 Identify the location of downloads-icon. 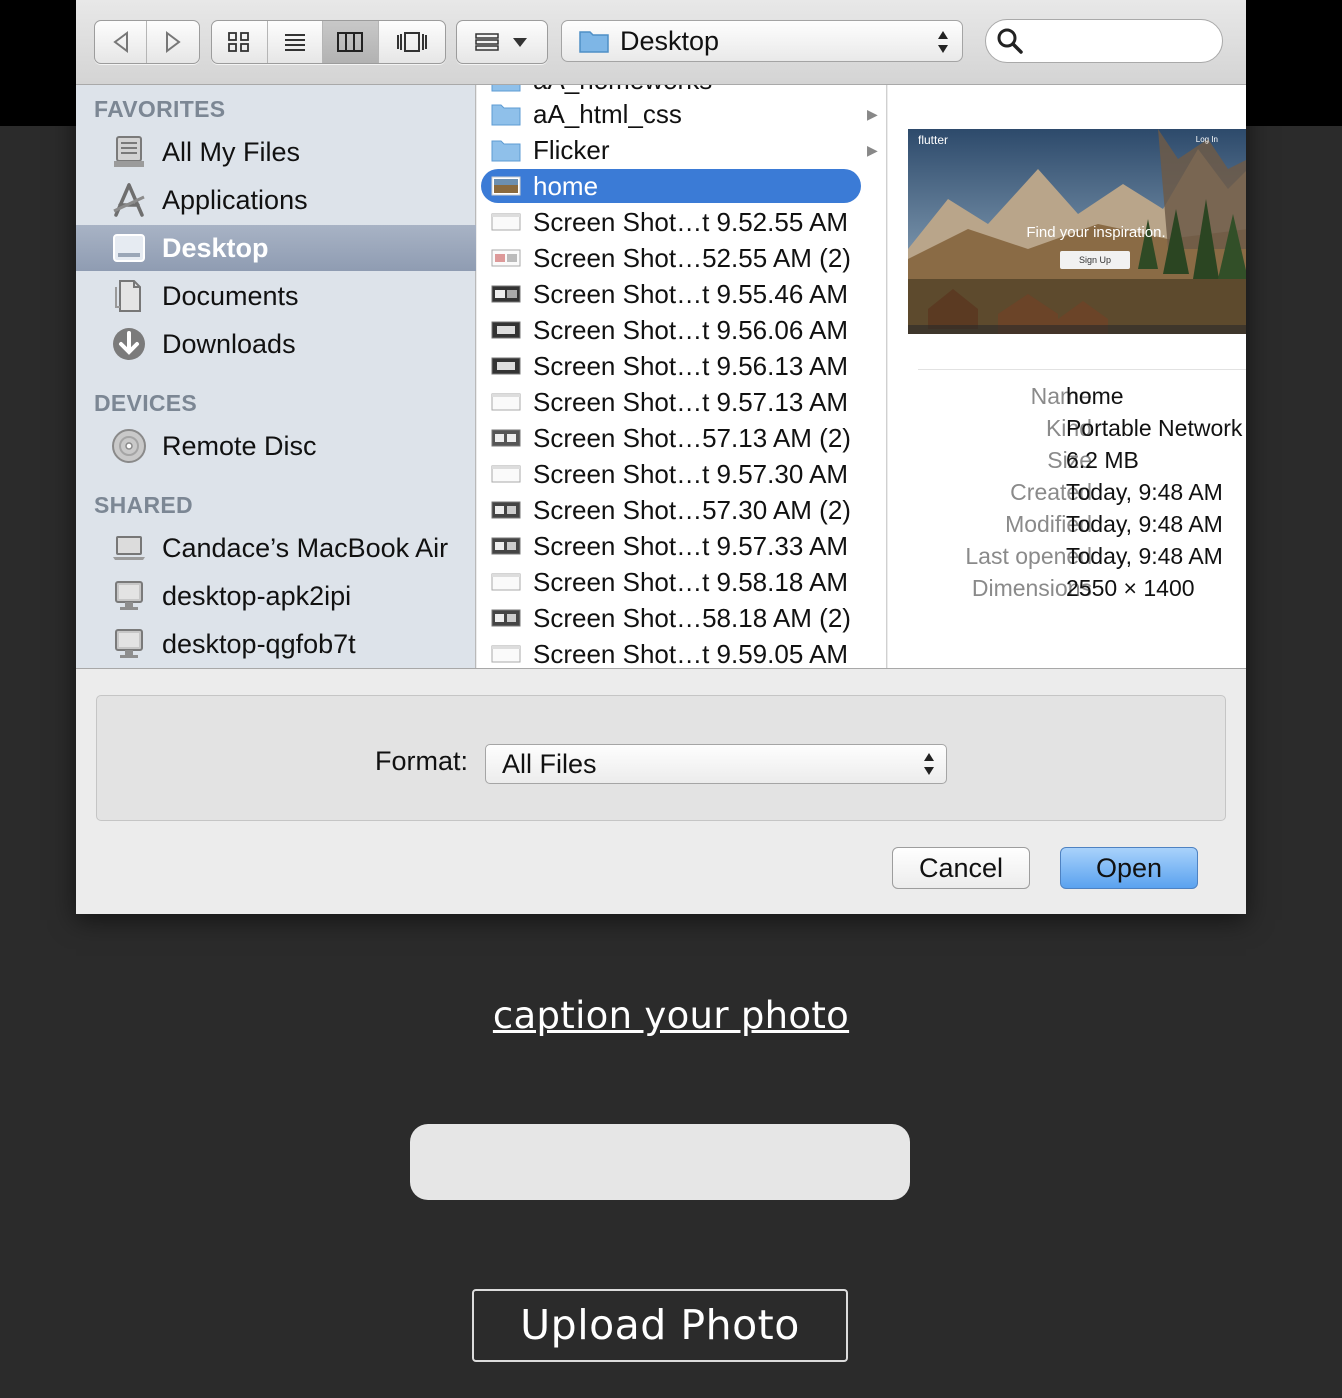
(129, 344).